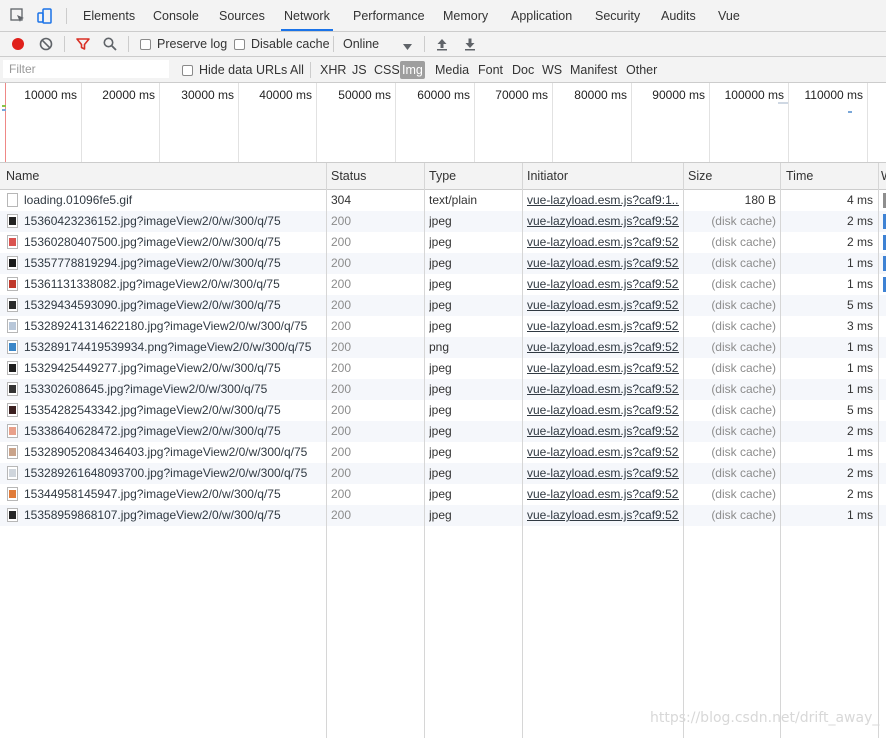  What do you see at coordinates (333, 70) in the screenshot?
I see `filter-type-xhr: XHR` at bounding box center [333, 70].